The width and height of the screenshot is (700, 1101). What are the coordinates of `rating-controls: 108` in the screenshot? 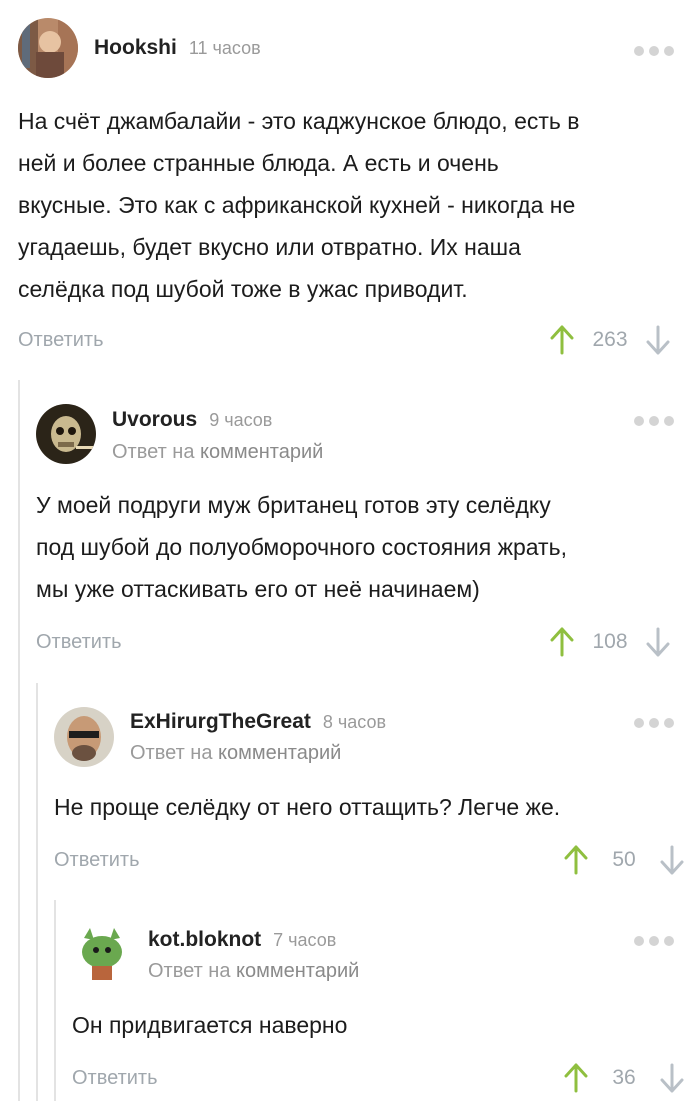 It's located at (610, 642).